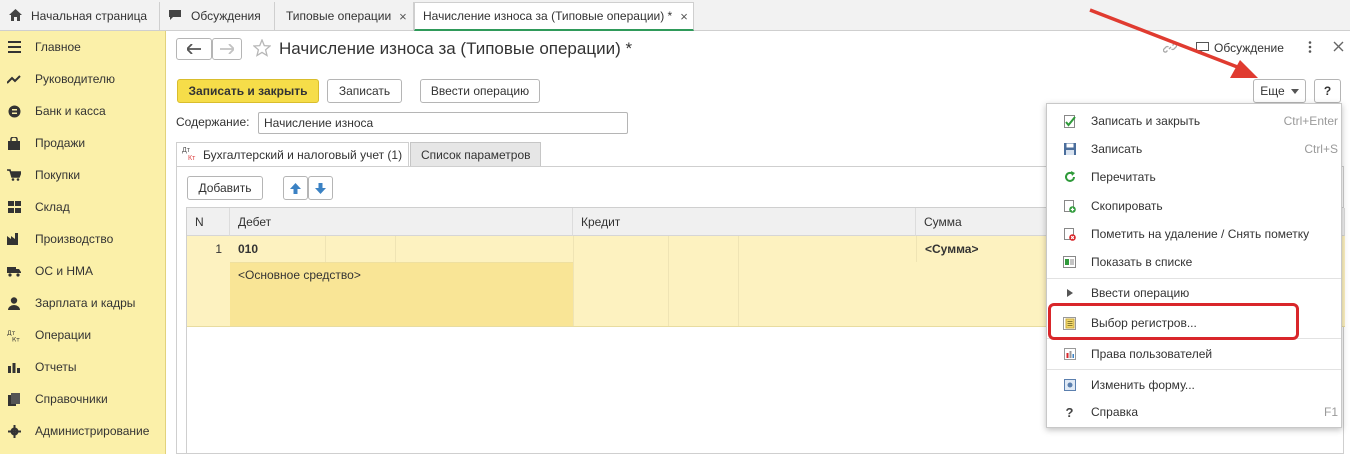 The width and height of the screenshot is (1350, 454). I want to click on column-header-n: N, so click(208, 222).